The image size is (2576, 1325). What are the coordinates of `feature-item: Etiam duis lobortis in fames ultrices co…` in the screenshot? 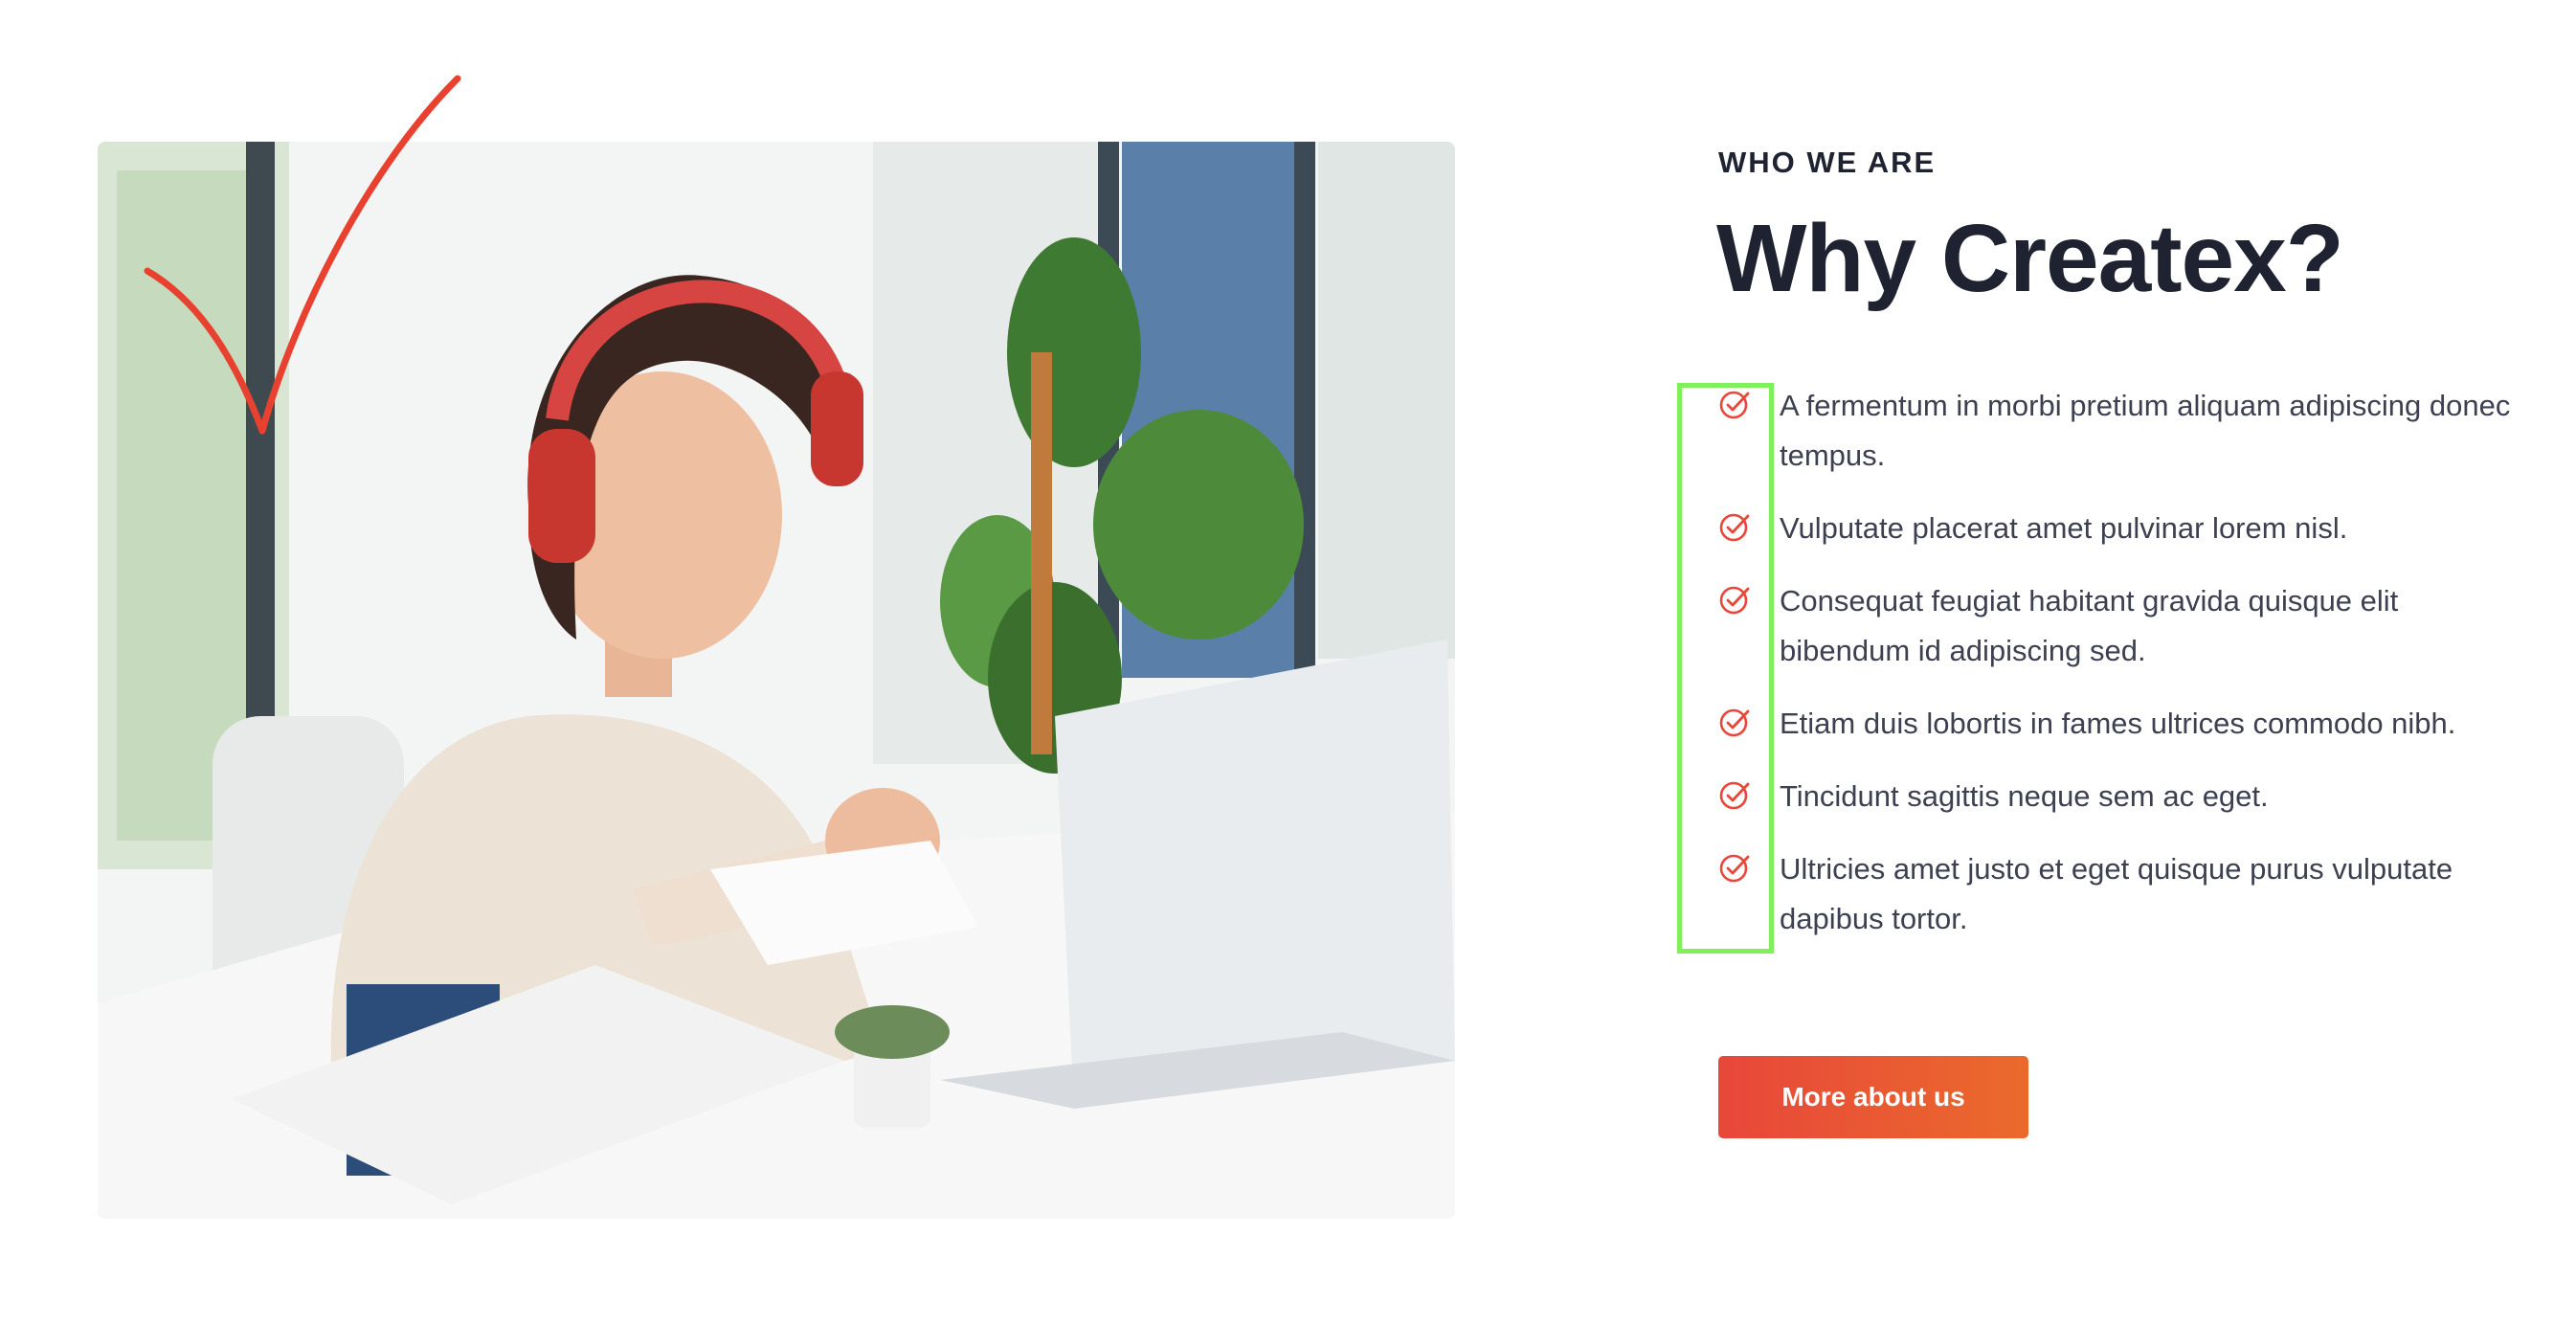 It's located at (2115, 724).